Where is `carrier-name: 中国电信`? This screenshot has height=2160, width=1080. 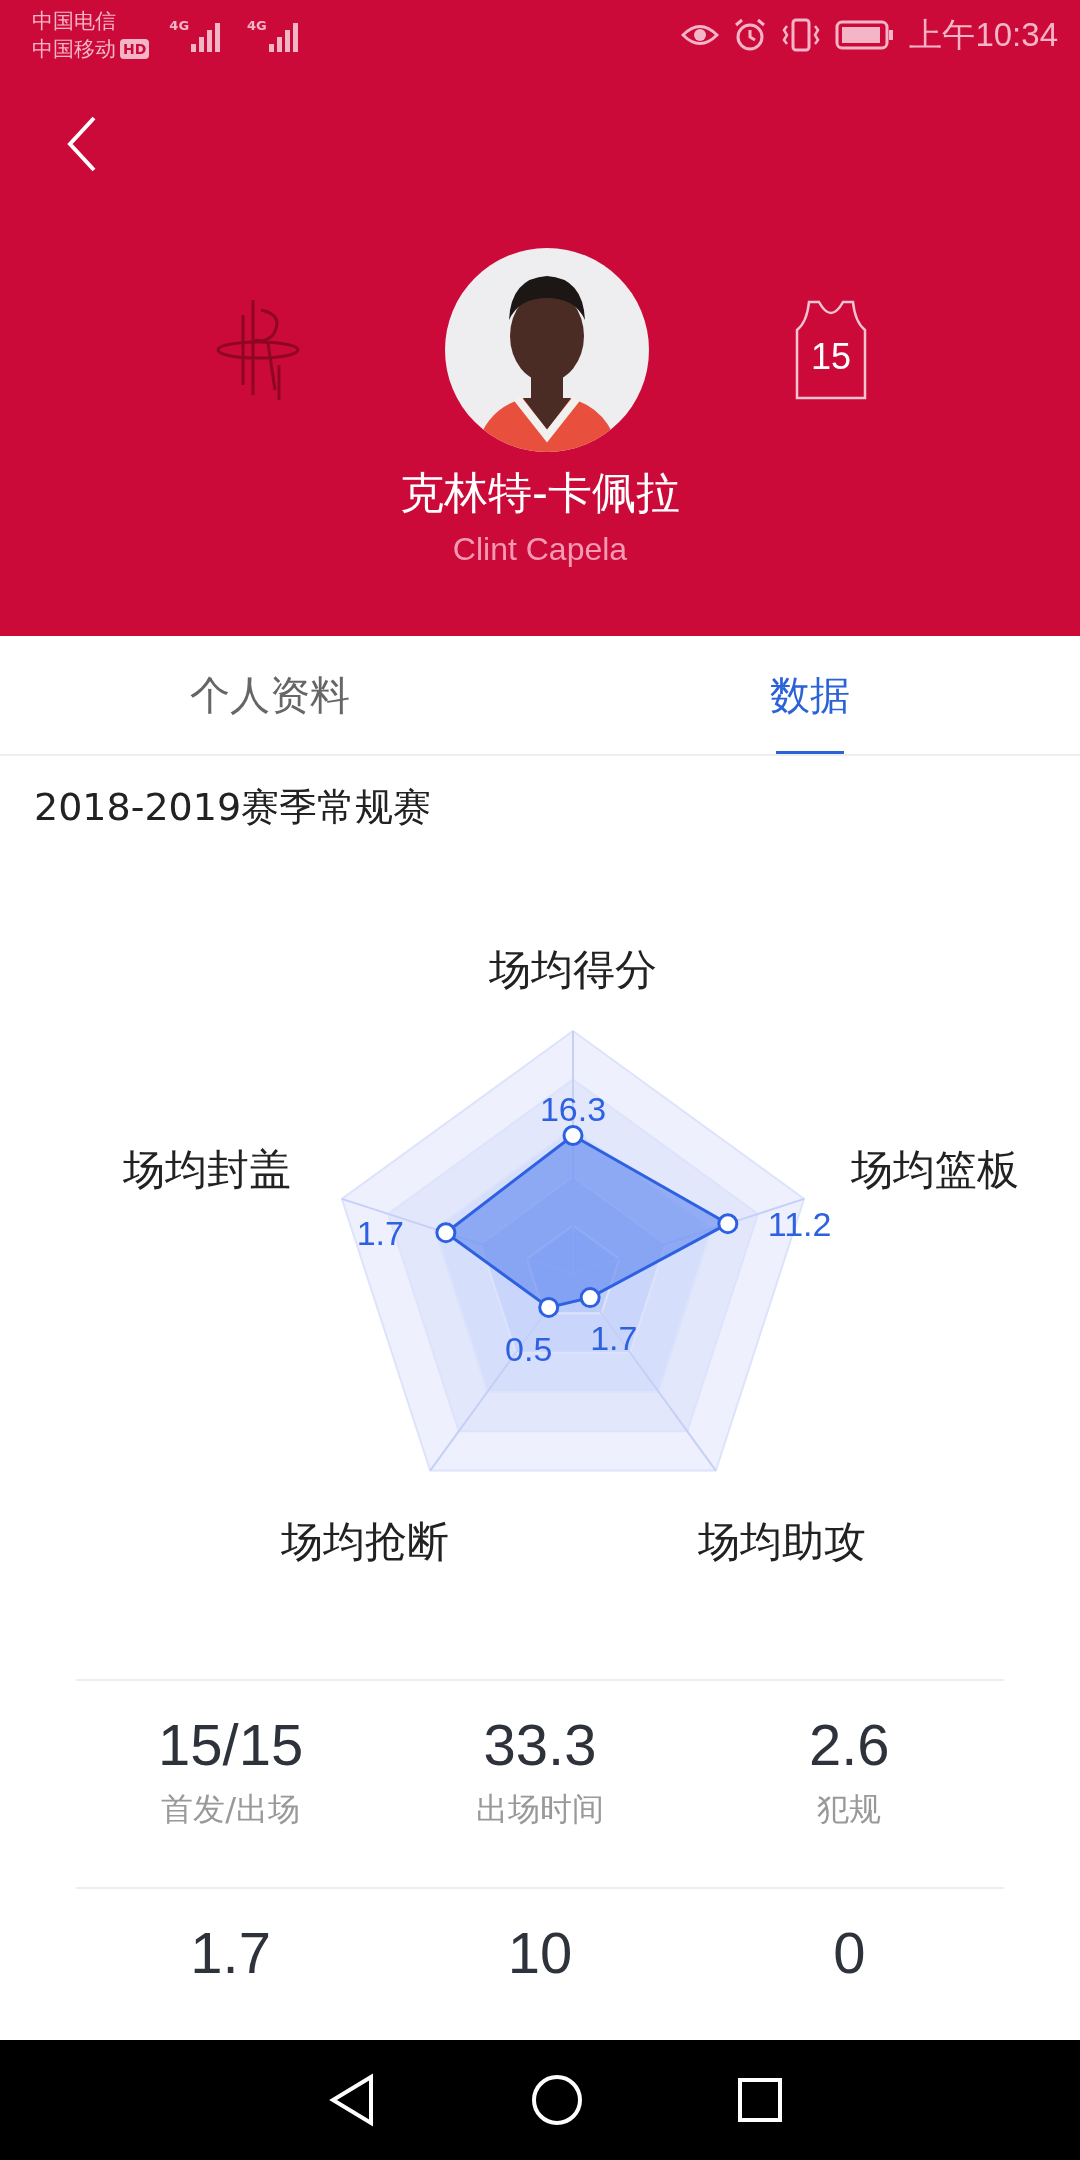 carrier-name: 中国电信 is located at coordinates (74, 21).